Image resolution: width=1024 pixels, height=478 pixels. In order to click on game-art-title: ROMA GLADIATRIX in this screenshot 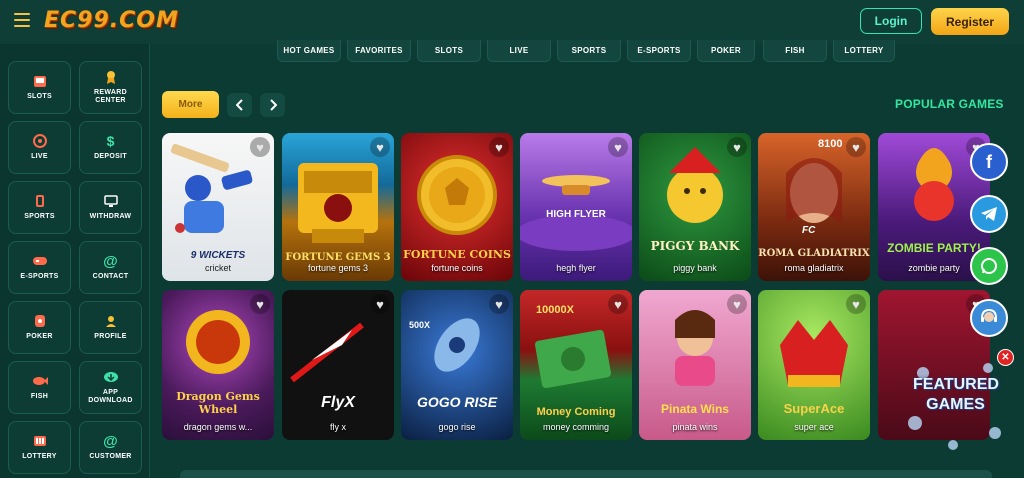, I will do `click(814, 253)`.